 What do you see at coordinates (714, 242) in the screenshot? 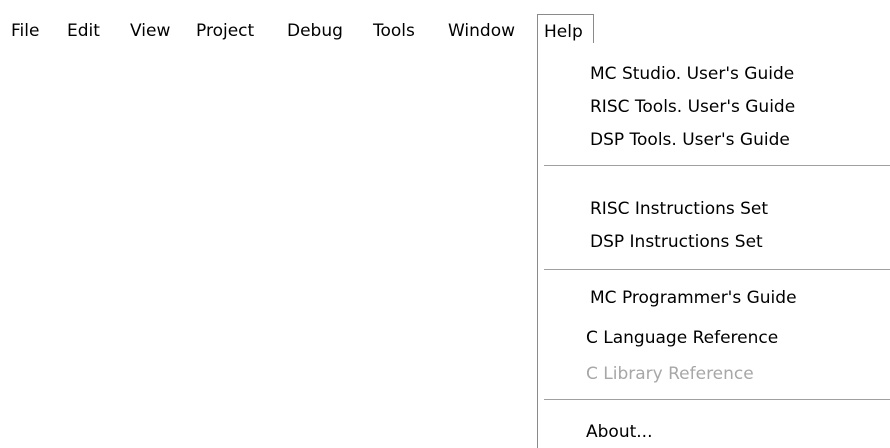
I see `menu-item-dsp-instructions-set: DSP Instructions Set` at bounding box center [714, 242].